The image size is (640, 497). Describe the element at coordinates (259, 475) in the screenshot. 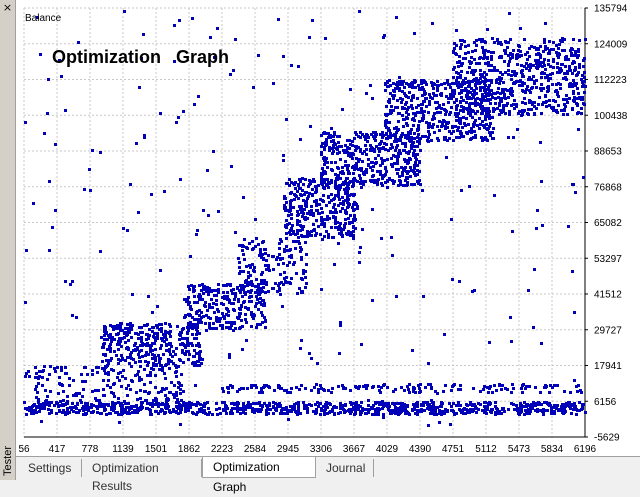

I see `tab-optimization-graph: Optimization Graph` at that location.